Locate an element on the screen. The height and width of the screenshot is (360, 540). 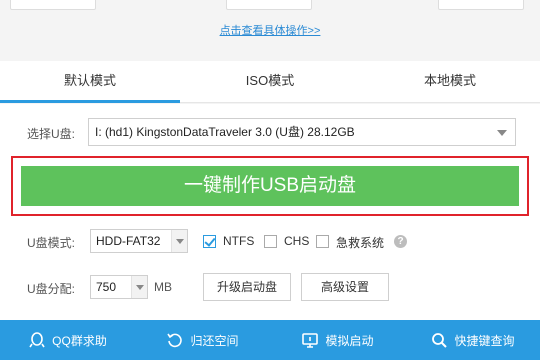
mode-label: U盘模式: is located at coordinates (51, 243).